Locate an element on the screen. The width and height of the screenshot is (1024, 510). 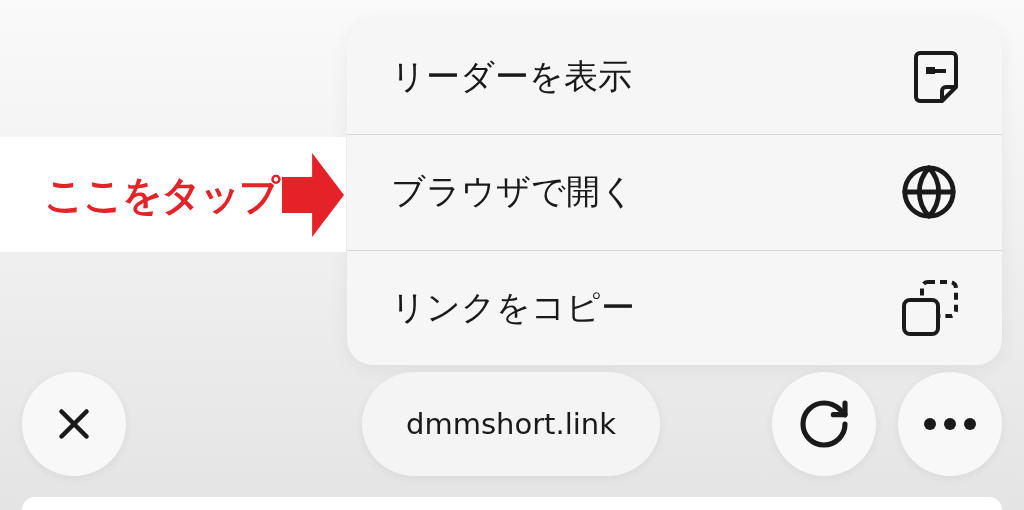
address-button: dmmshort.link is located at coordinates (511, 424).